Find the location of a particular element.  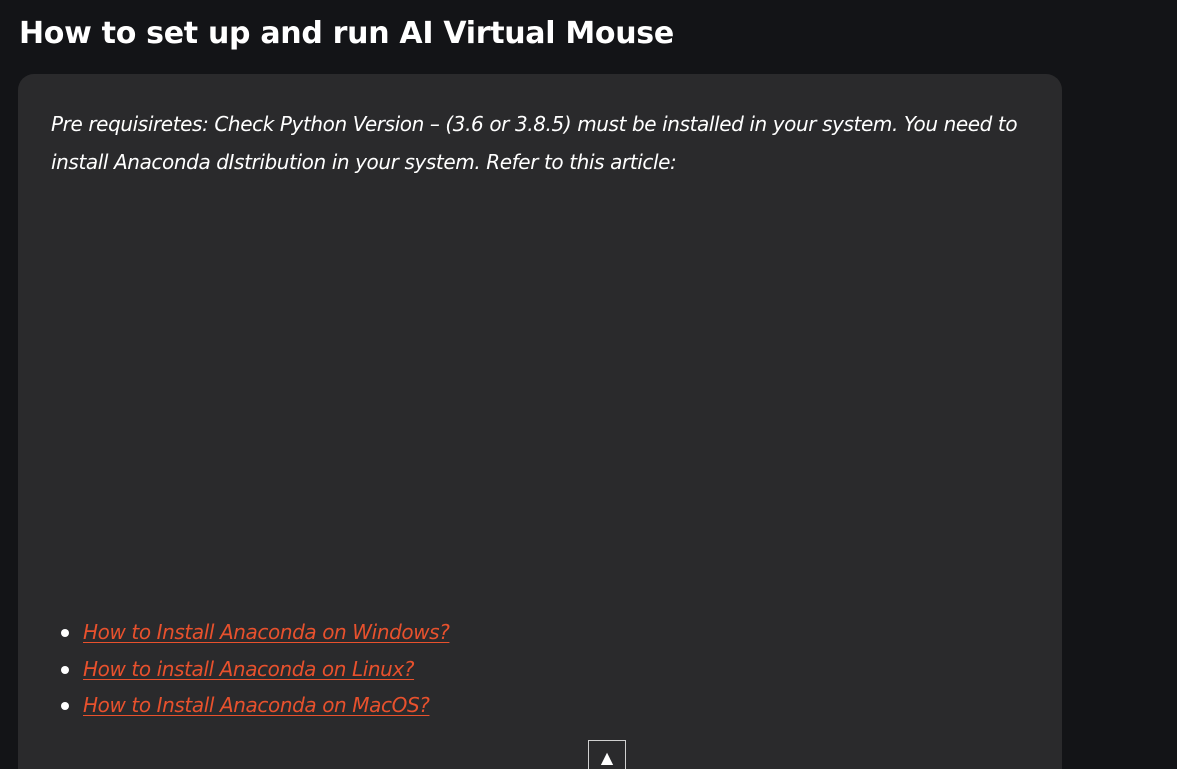

list-item: How to Install Anaconda on Windows? is located at coordinates (255, 632).